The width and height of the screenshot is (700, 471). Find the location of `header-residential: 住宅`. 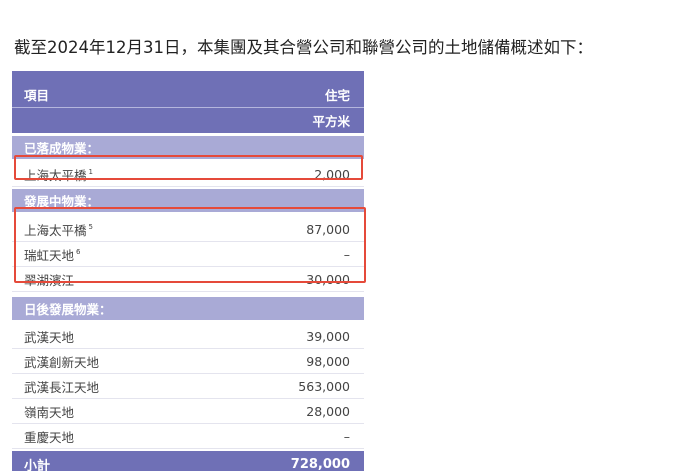

header-residential: 住宅 is located at coordinates (337, 95).